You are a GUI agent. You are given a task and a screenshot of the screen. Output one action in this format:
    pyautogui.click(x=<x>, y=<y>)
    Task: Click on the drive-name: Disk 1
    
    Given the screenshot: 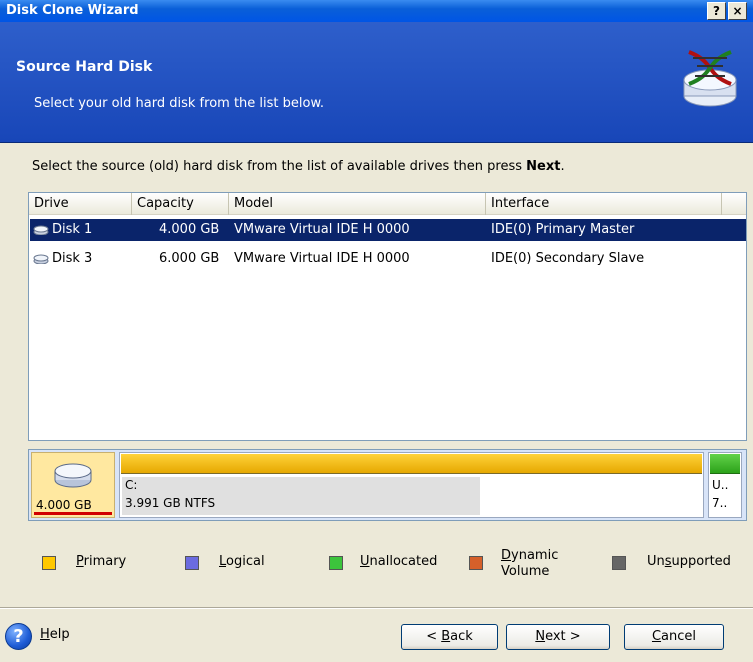 What is the action you would take?
    pyautogui.click(x=72, y=229)
    